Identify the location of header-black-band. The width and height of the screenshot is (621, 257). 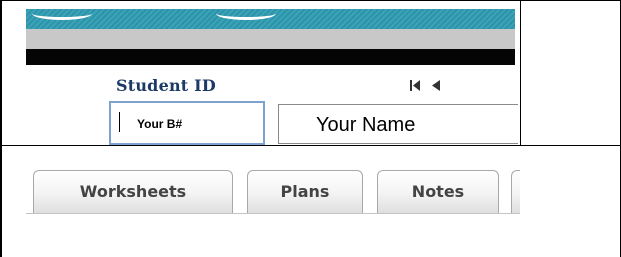
(270, 57).